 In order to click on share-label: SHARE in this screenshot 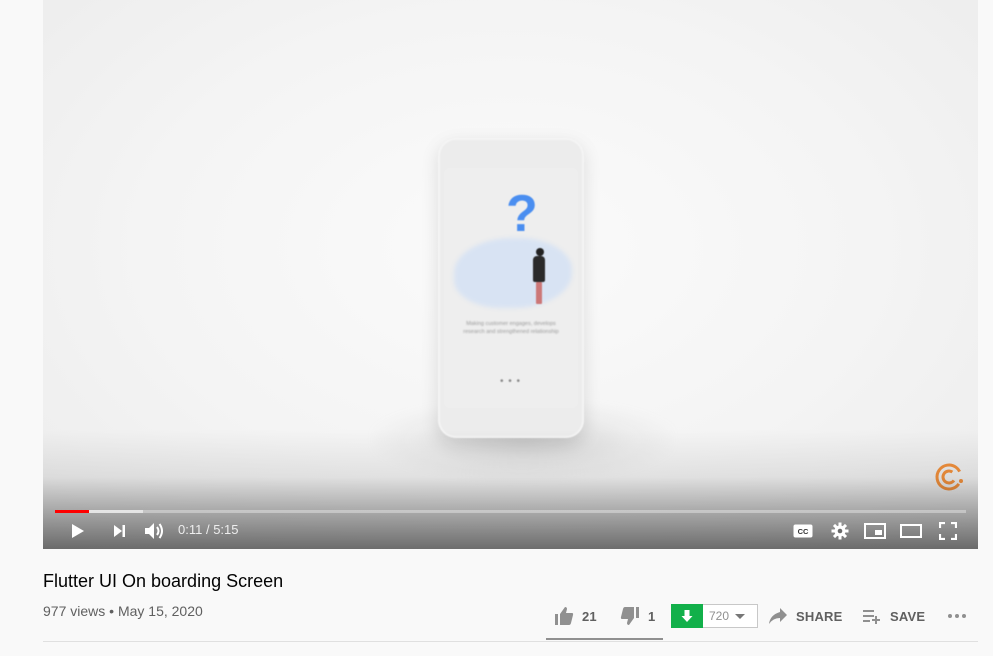, I will do `click(819, 616)`.